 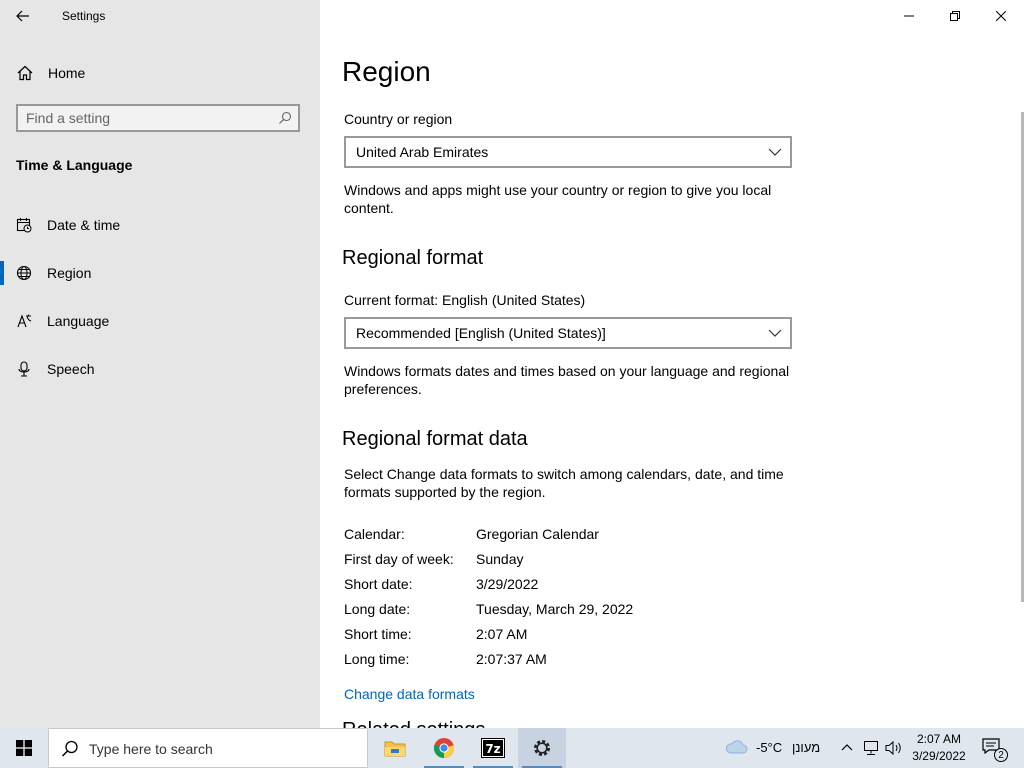 What do you see at coordinates (377, 659) in the screenshot?
I see `format-key: Long time:` at bounding box center [377, 659].